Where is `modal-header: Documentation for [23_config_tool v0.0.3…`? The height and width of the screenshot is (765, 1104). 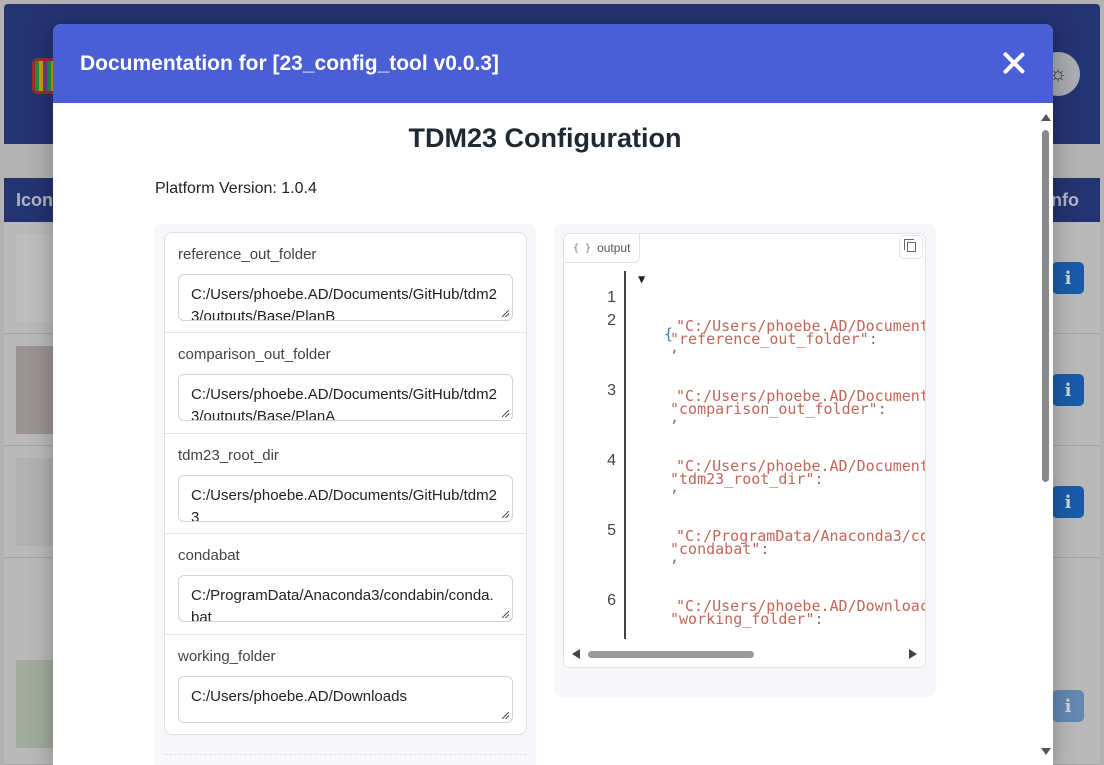
modal-header: Documentation for [23_config_tool v0.0.3… is located at coordinates (553, 63).